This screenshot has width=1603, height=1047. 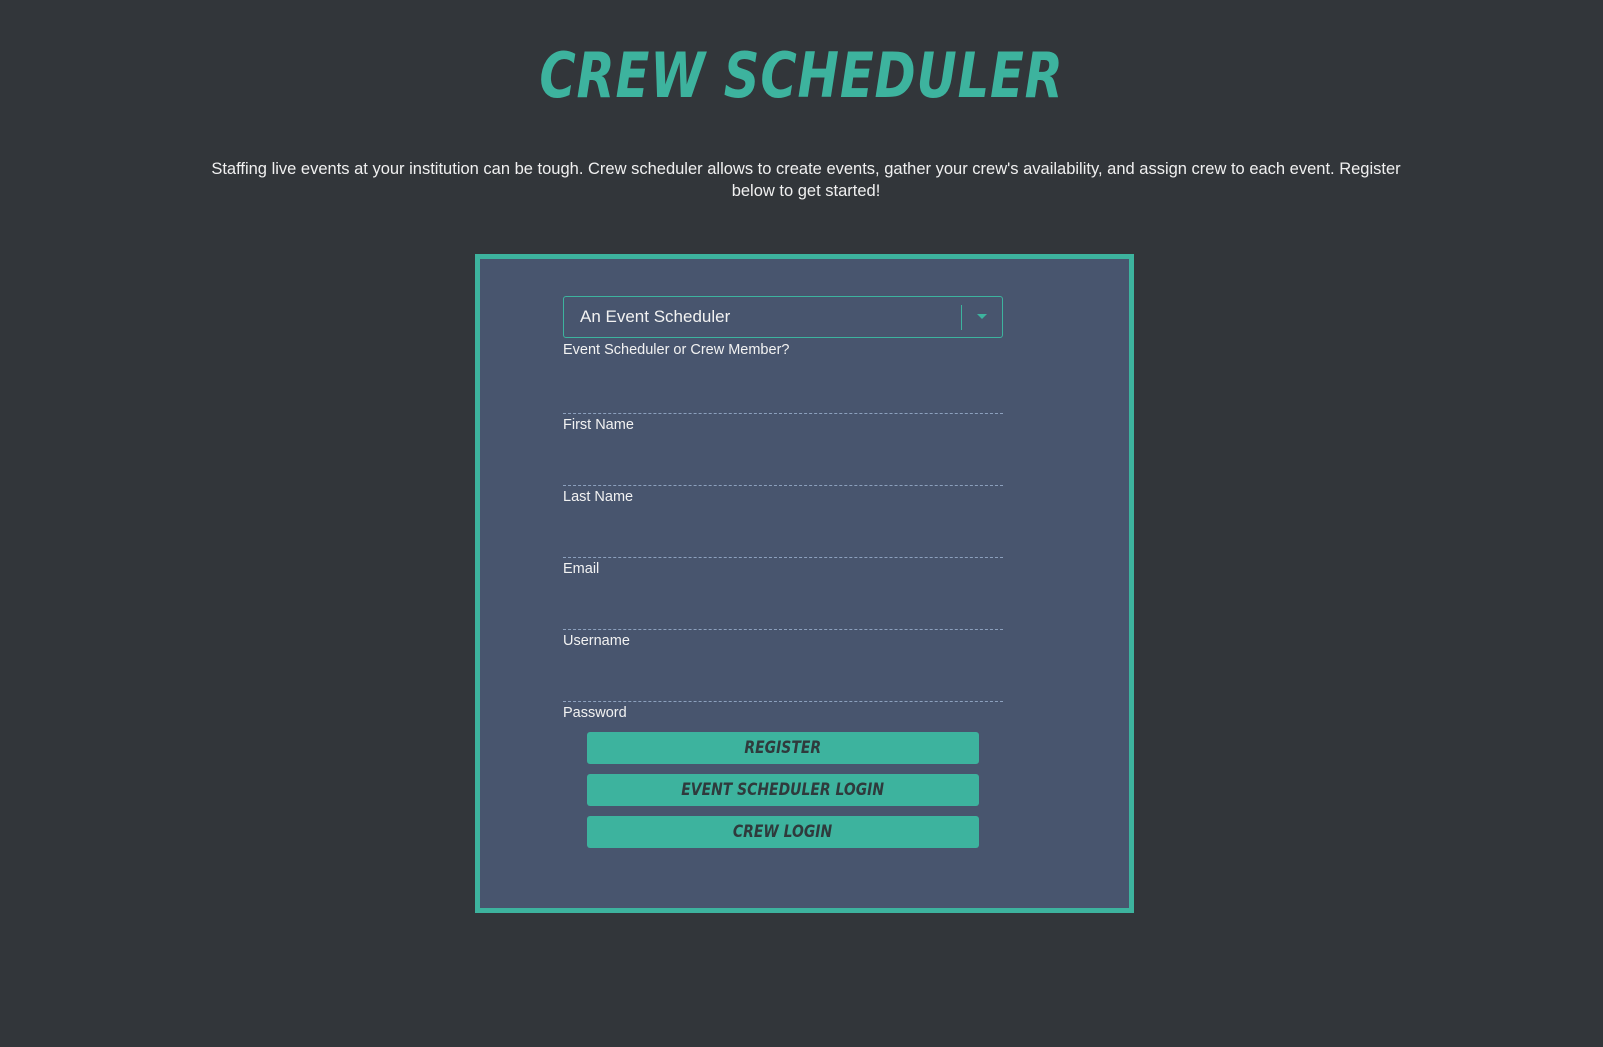 I want to click on username-label: Username, so click(x=596, y=641).